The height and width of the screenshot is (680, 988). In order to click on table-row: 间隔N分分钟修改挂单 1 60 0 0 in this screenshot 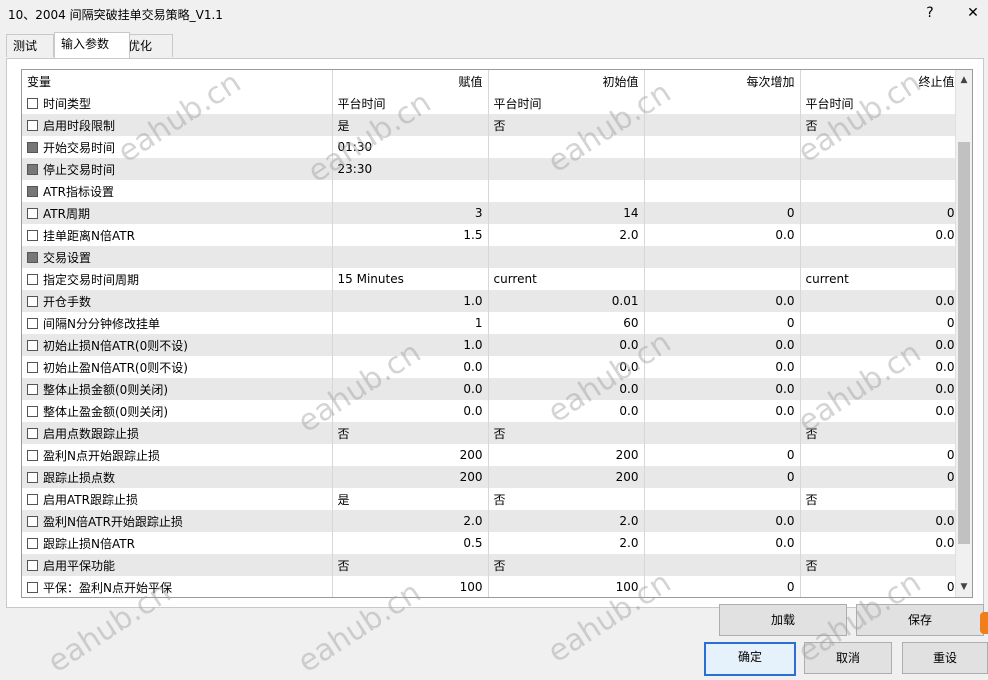, I will do `click(491, 323)`.